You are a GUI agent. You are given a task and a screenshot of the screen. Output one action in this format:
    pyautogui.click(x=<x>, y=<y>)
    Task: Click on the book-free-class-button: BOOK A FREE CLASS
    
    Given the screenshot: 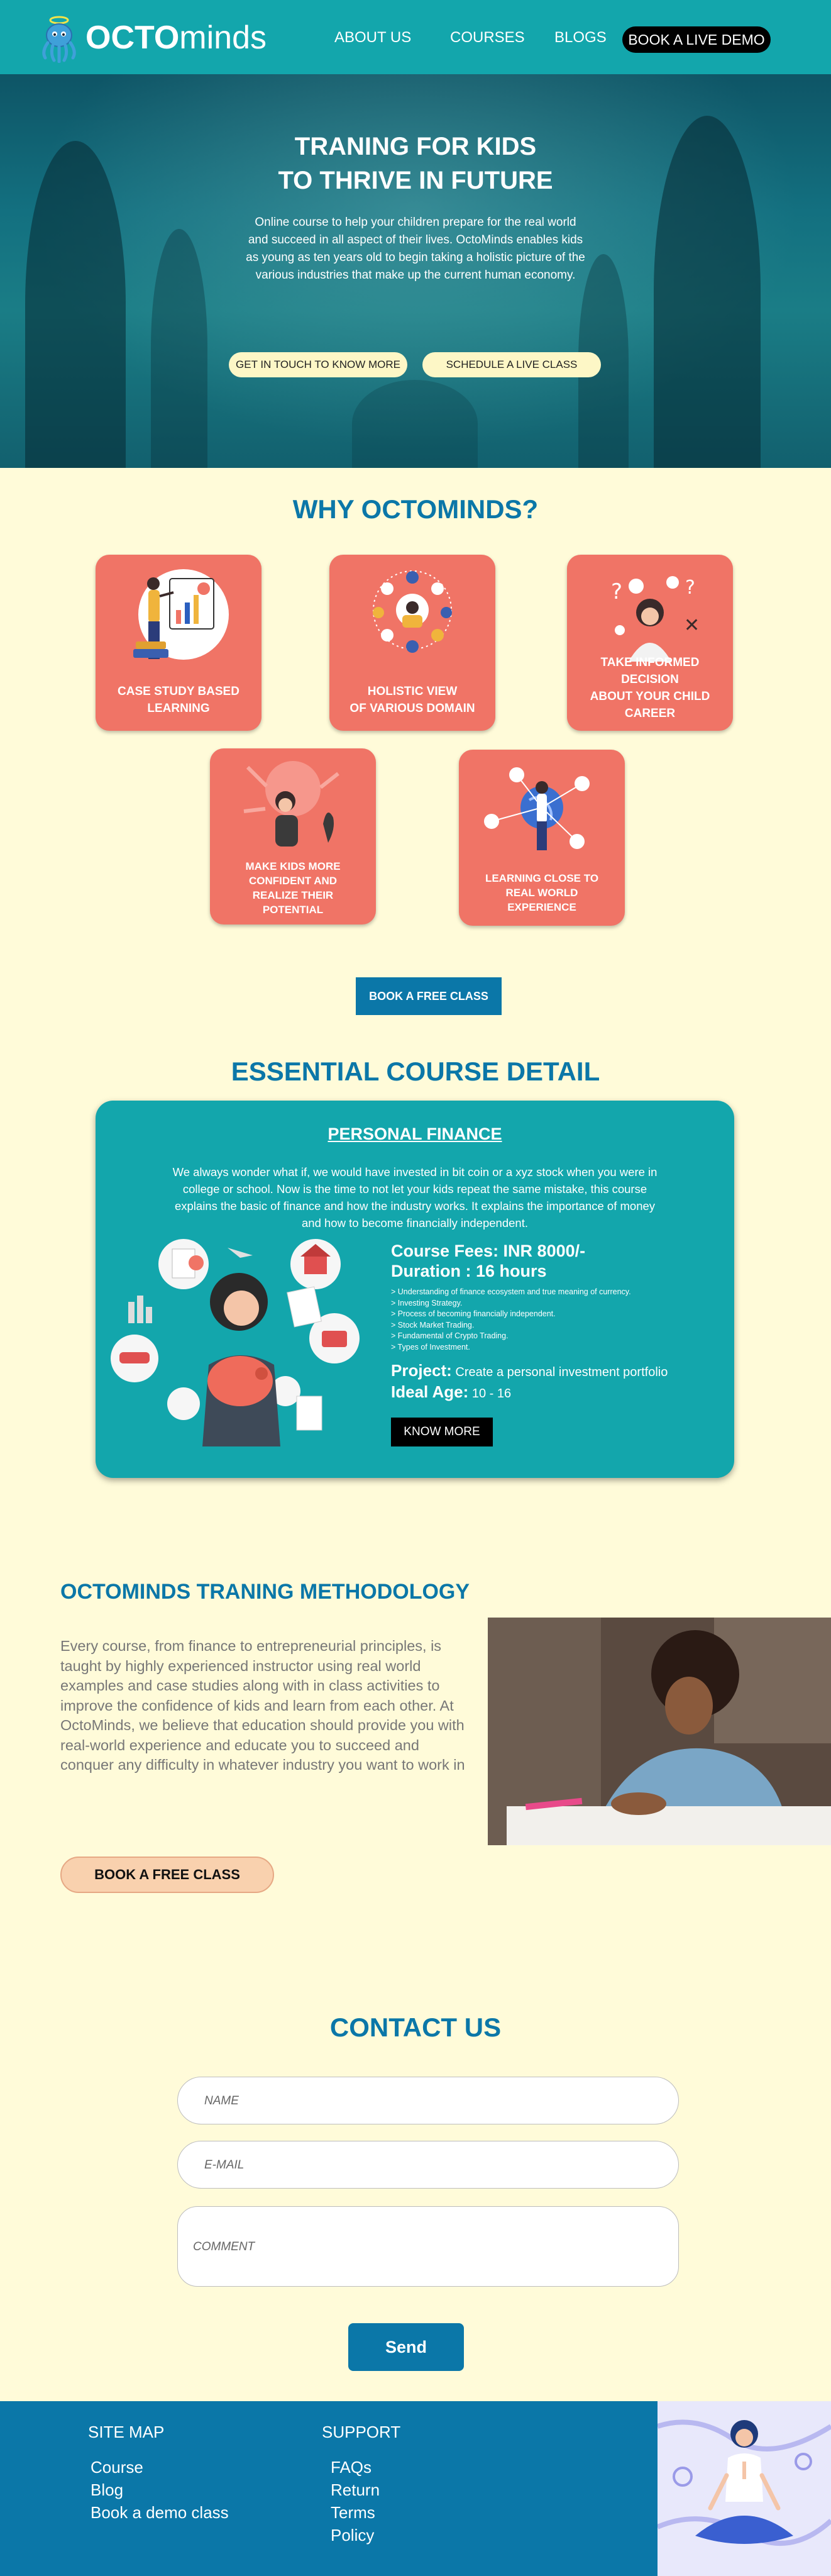 What is the action you would take?
    pyautogui.click(x=429, y=996)
    